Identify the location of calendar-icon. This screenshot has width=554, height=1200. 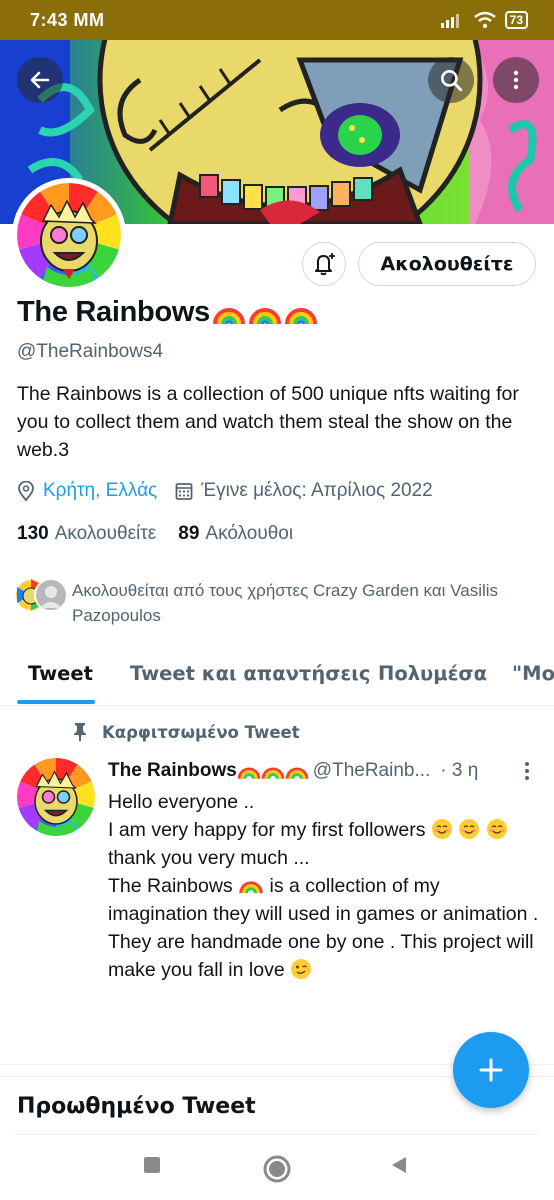
(184, 491).